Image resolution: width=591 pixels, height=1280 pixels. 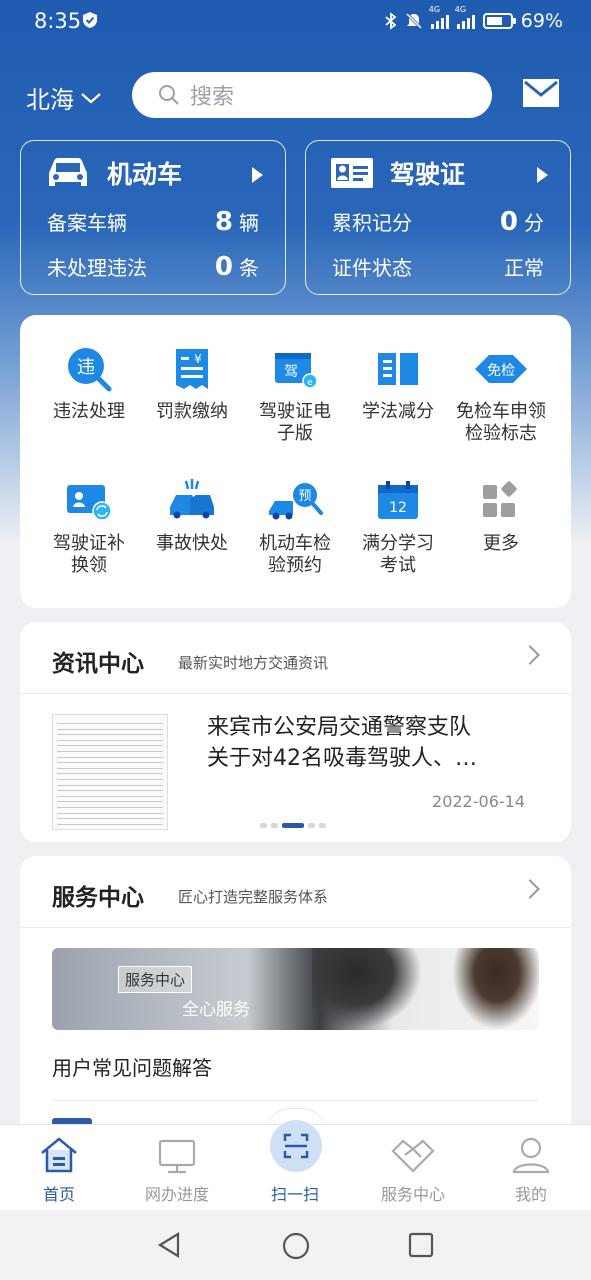 I want to click on search-icon, so click(x=169, y=95).